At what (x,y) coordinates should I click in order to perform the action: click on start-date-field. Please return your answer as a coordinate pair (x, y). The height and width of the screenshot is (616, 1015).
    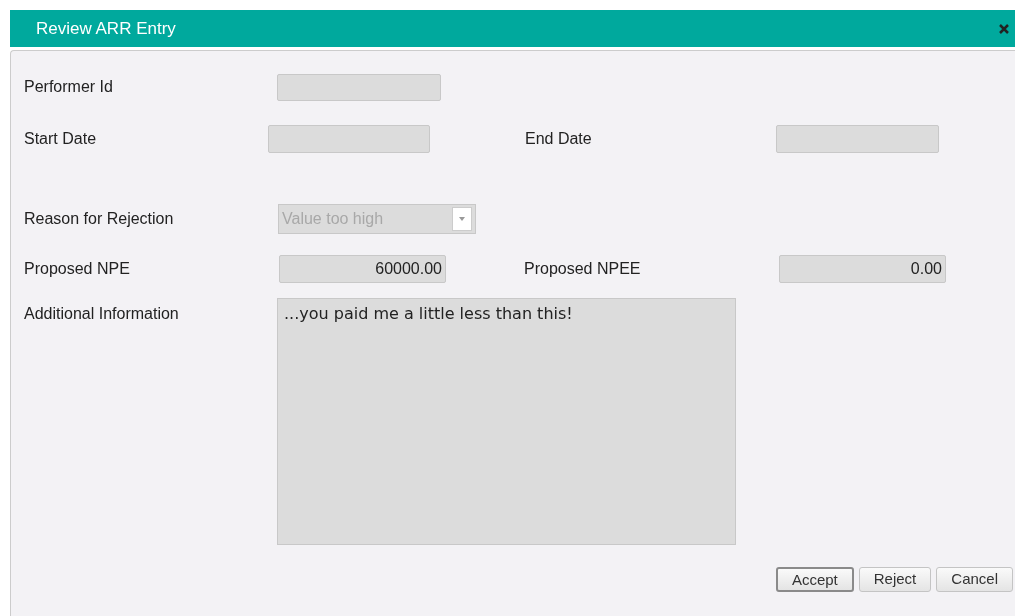
    Looking at the image, I should click on (349, 139).